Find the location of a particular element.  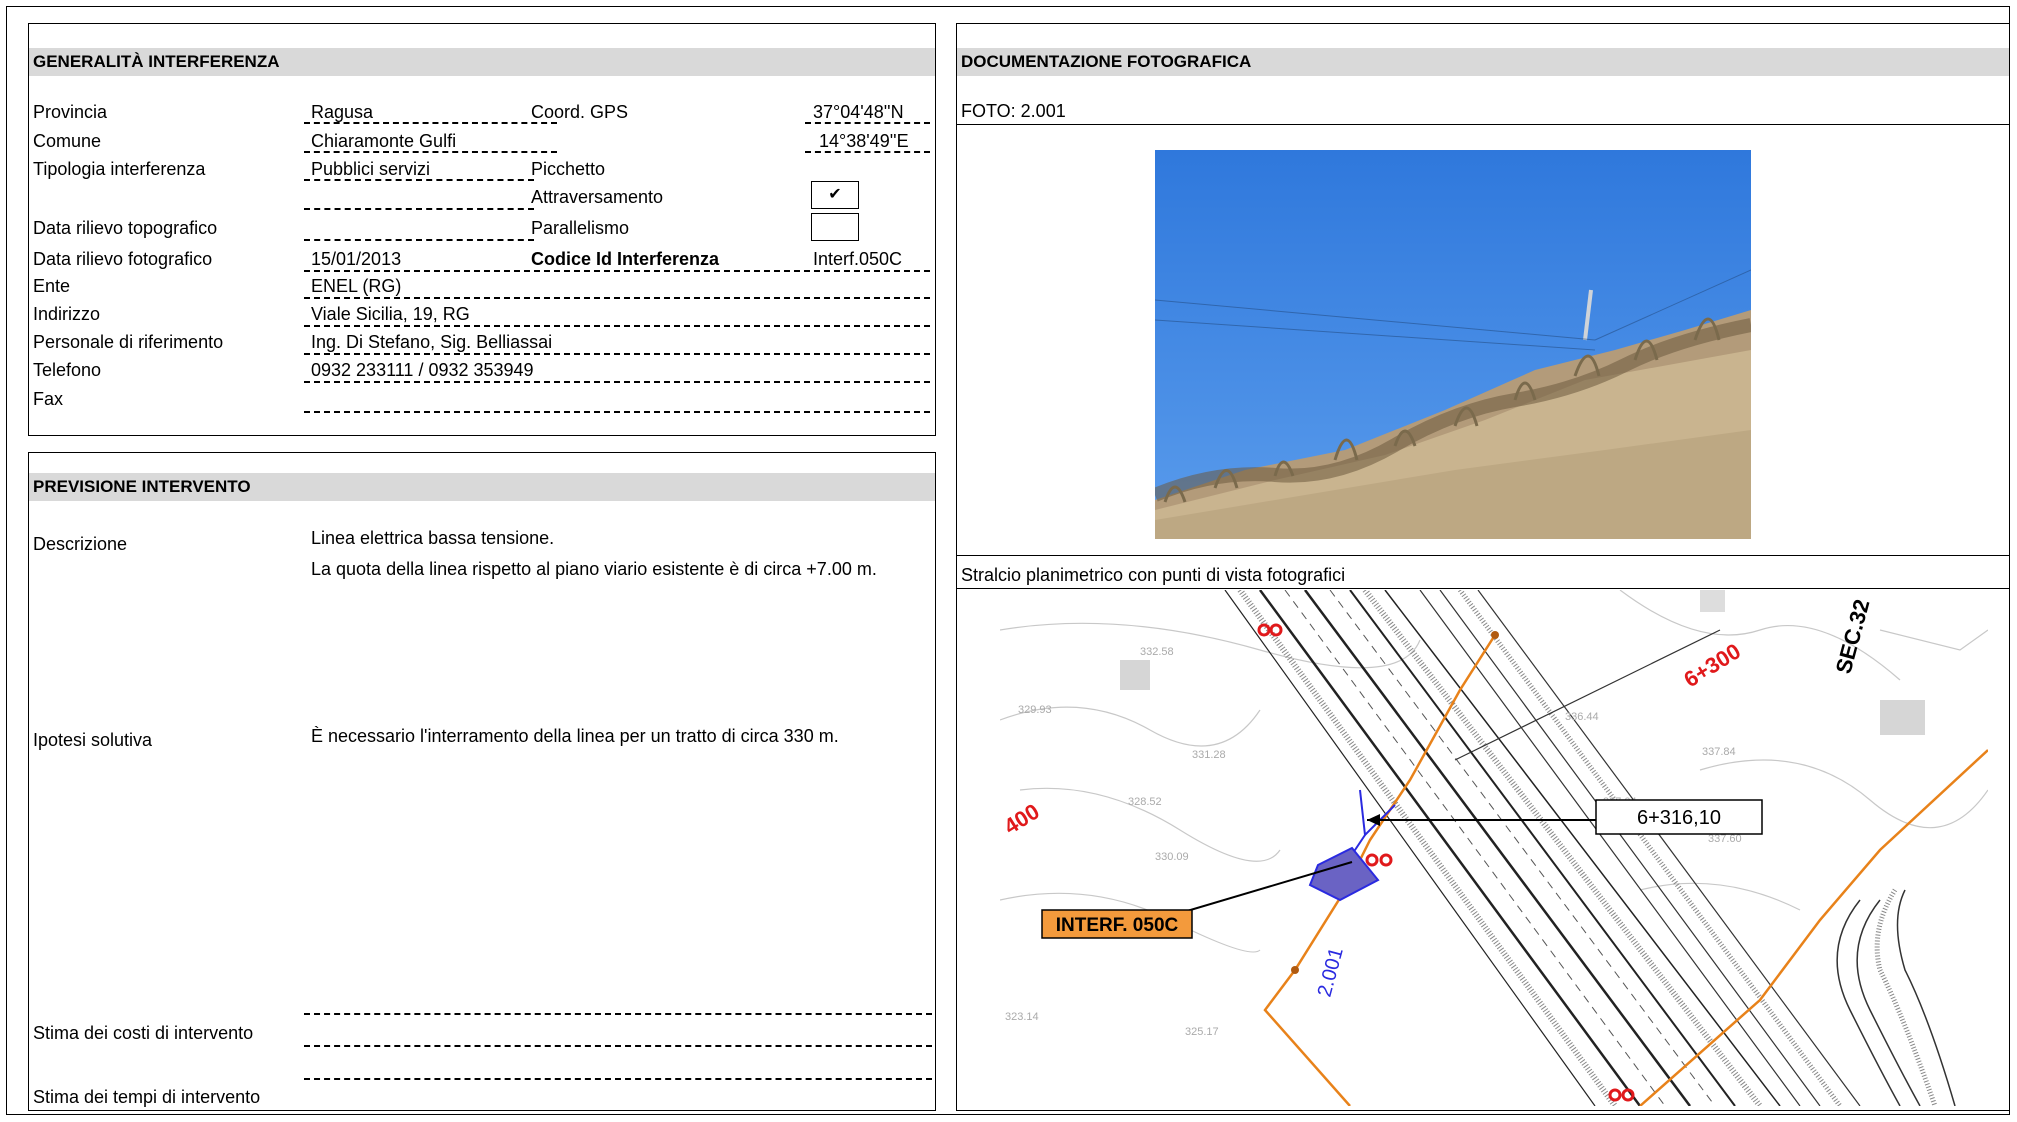

elev-11: 325.17 is located at coordinates (1202, 1032).